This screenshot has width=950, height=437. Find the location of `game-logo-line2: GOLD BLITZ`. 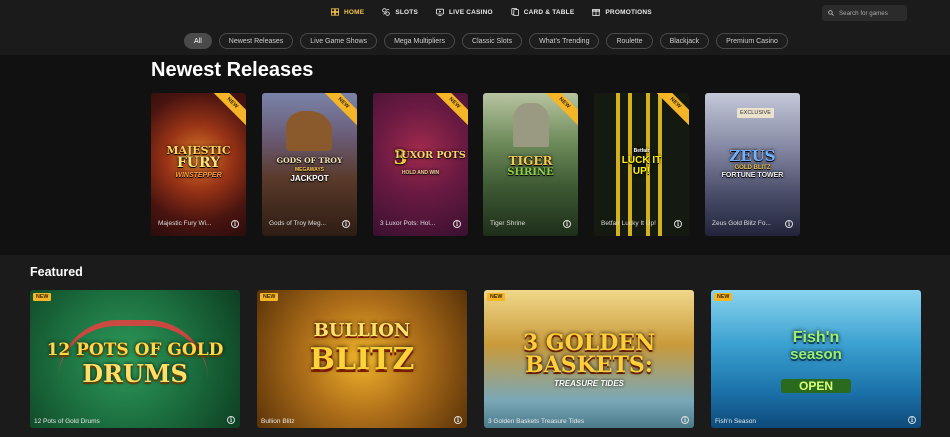

game-logo-line2: GOLD BLITZ is located at coordinates (752, 168).